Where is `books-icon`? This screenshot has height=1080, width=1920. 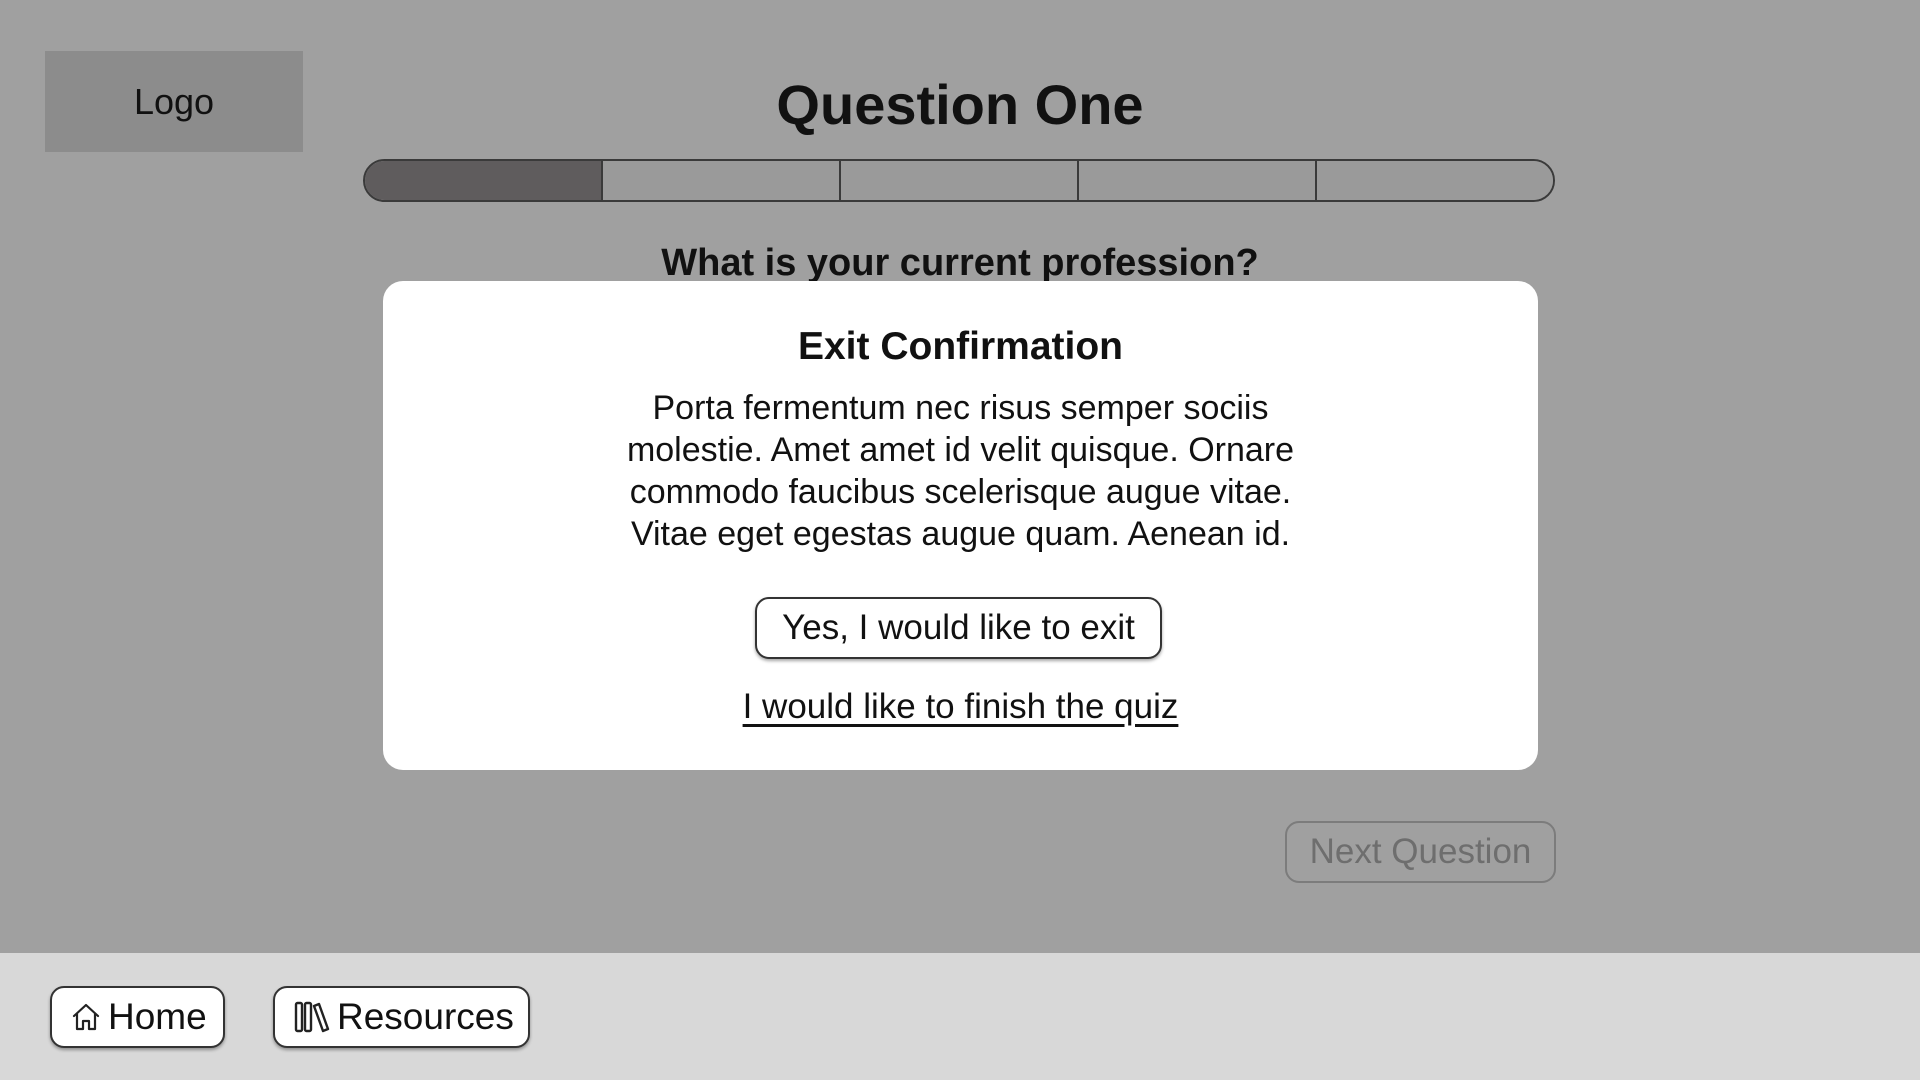
books-icon is located at coordinates (312, 1017).